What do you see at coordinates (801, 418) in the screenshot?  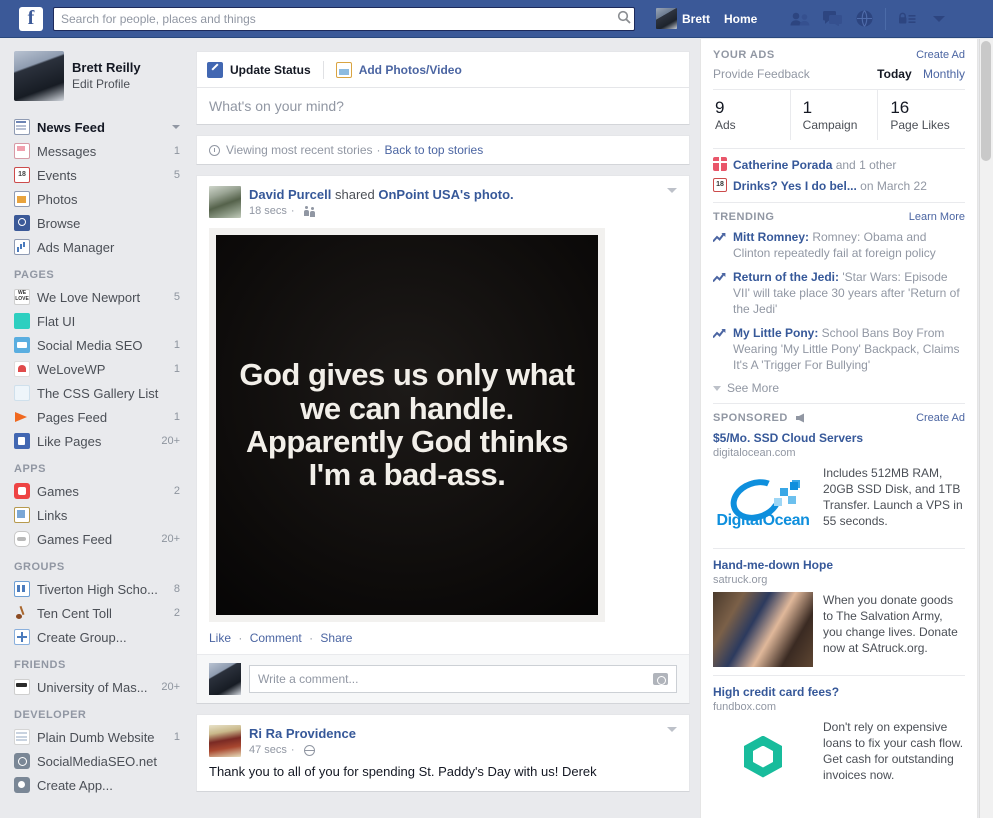 I see `sponsored-info-icon` at bounding box center [801, 418].